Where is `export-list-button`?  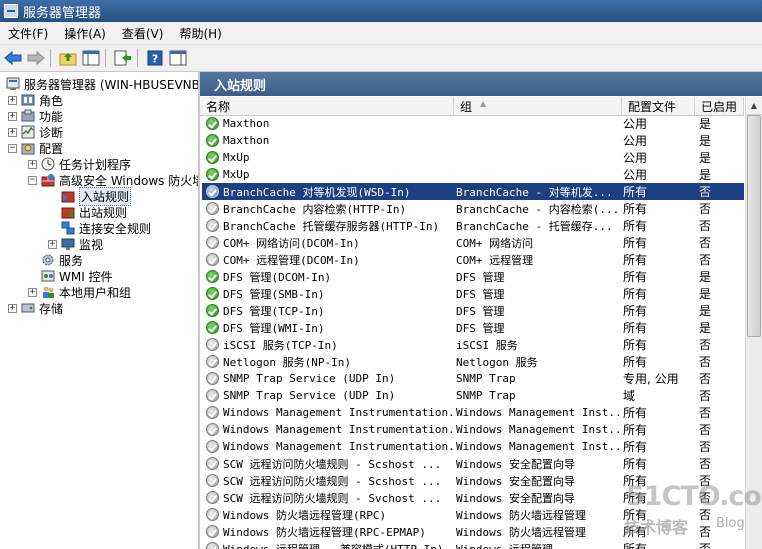 export-list-button is located at coordinates (123, 58).